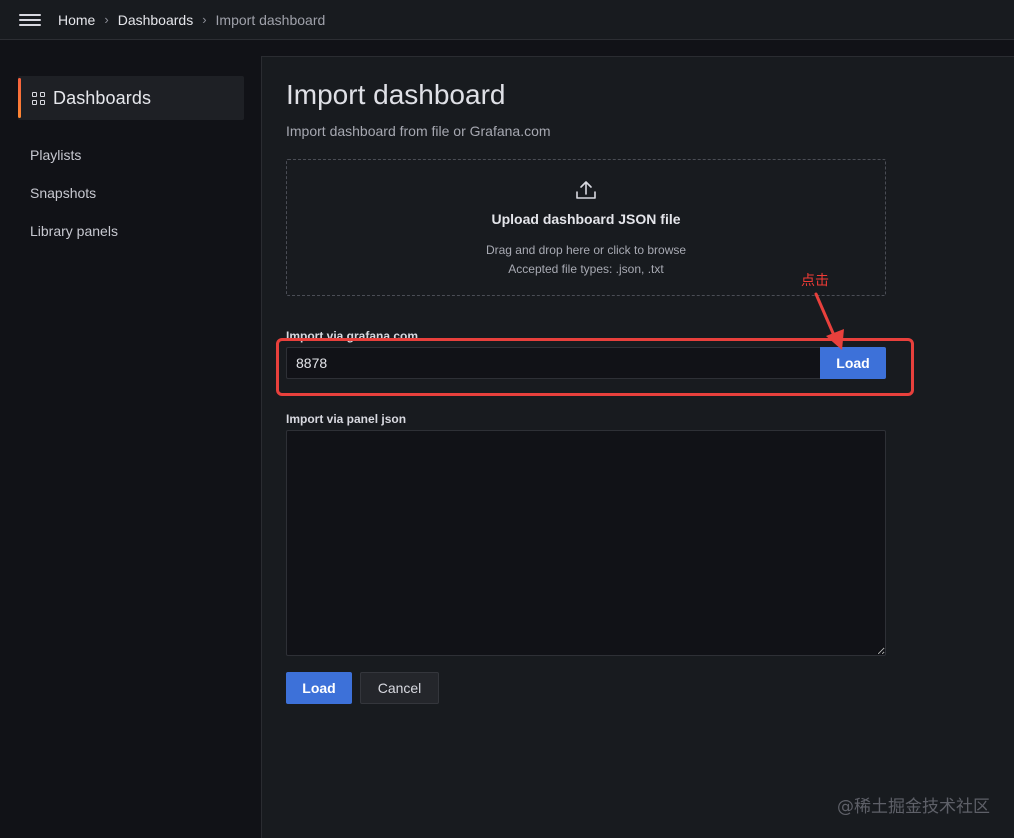 The image size is (1014, 838). Describe the element at coordinates (102, 97) in the screenshot. I see `sidebar-title: Dashboards` at that location.